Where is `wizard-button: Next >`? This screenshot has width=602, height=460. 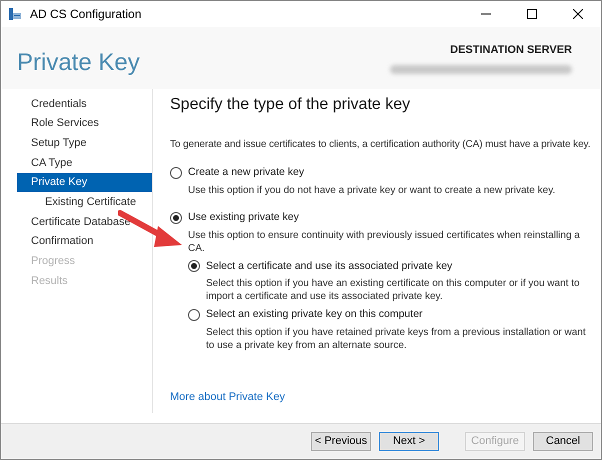
wizard-button: Next > is located at coordinates (409, 441).